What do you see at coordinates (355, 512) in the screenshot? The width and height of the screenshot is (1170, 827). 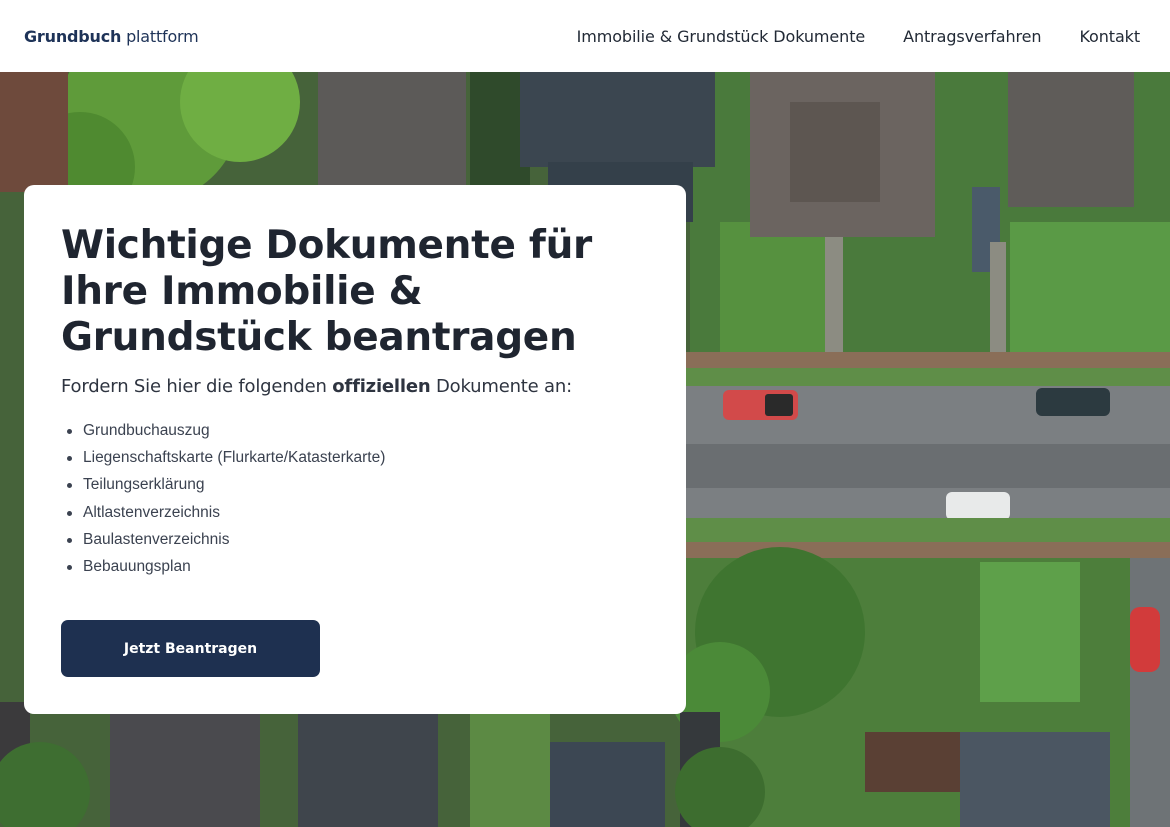 I see `document-item-altlastenverzeichnis: Altlastenverzeichnis` at bounding box center [355, 512].